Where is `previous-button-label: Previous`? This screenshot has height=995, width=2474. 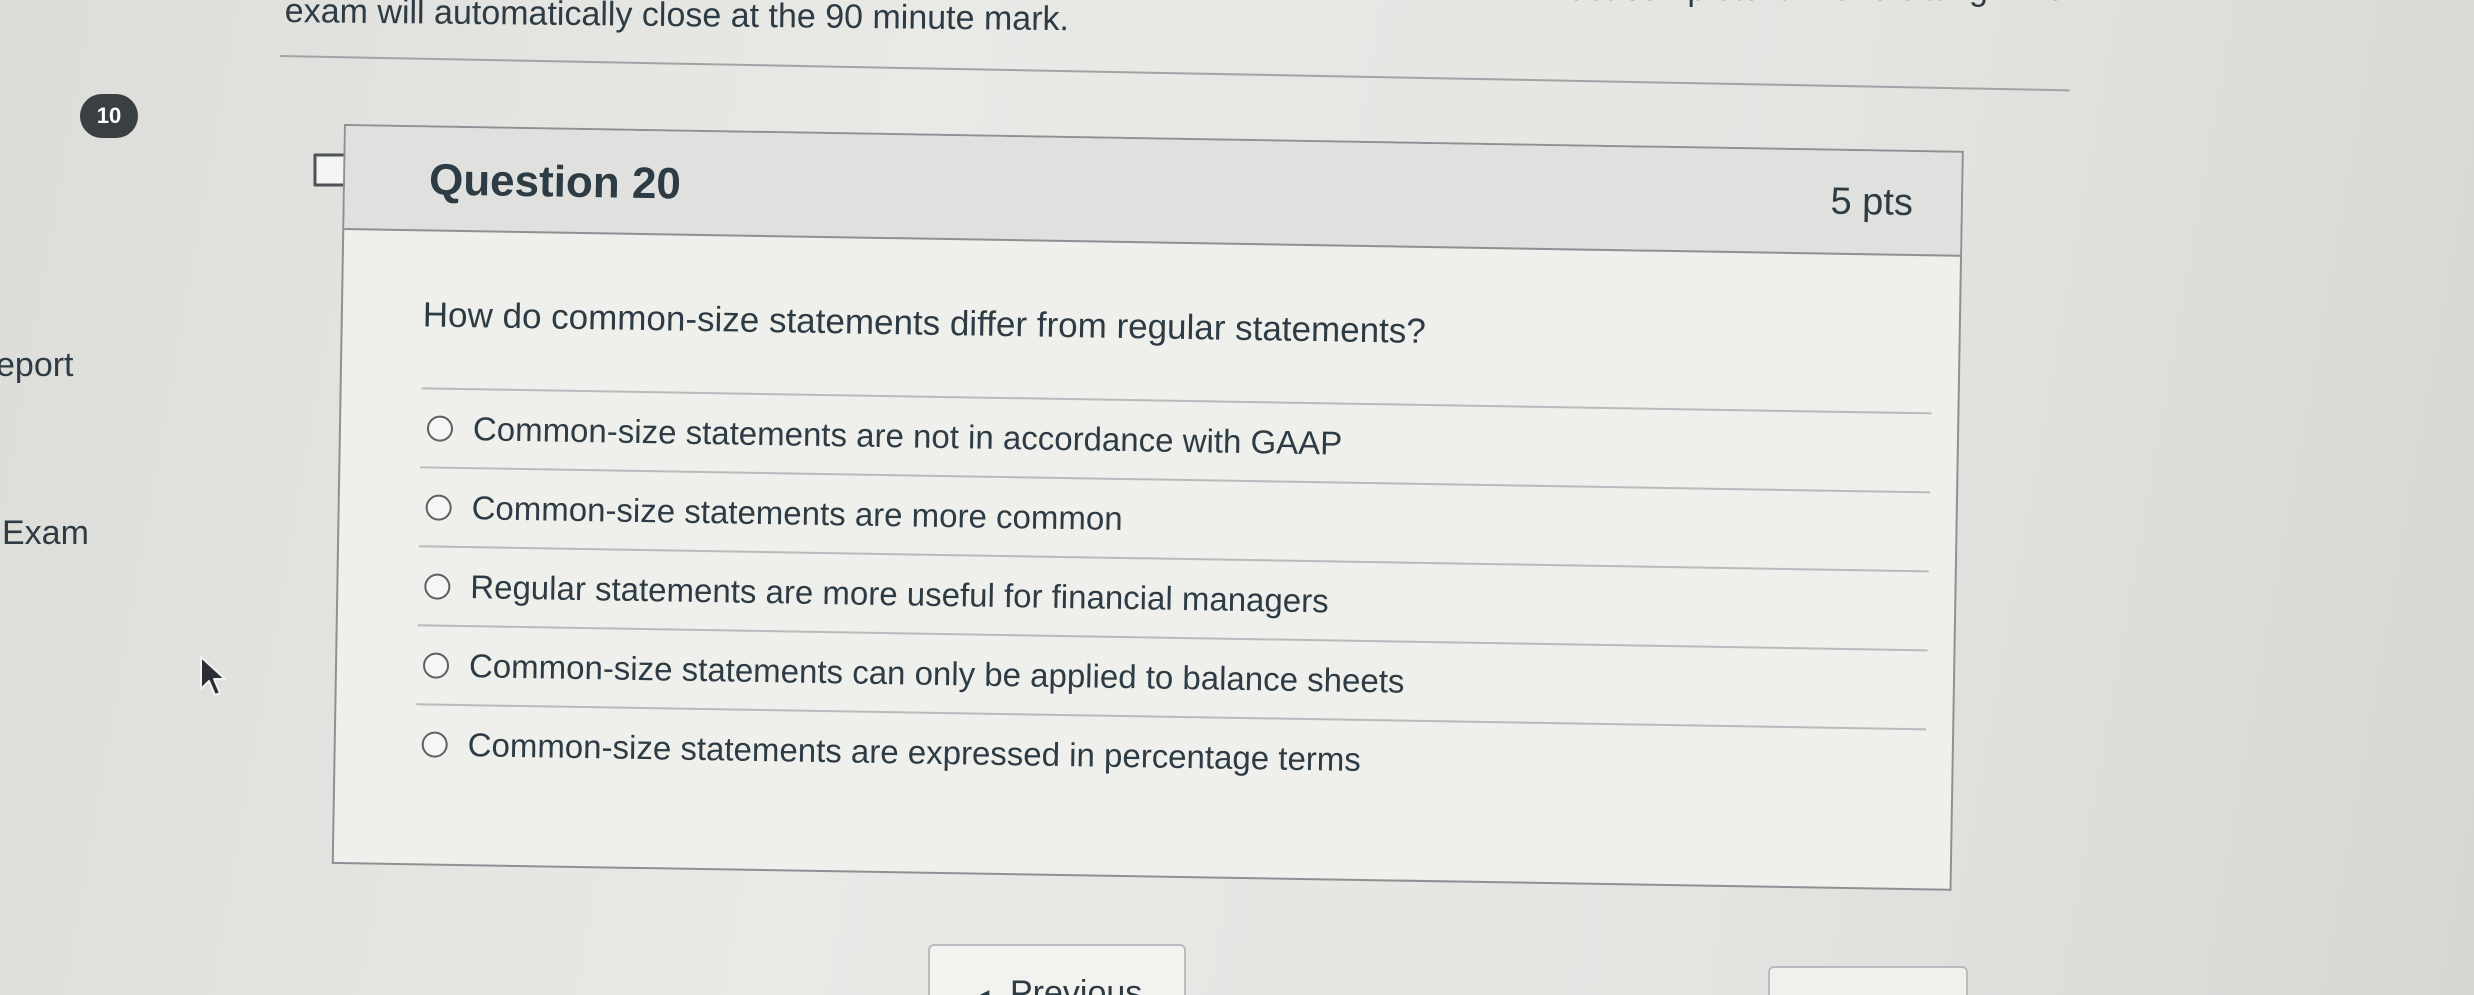
previous-button-label: Previous is located at coordinates (1076, 984).